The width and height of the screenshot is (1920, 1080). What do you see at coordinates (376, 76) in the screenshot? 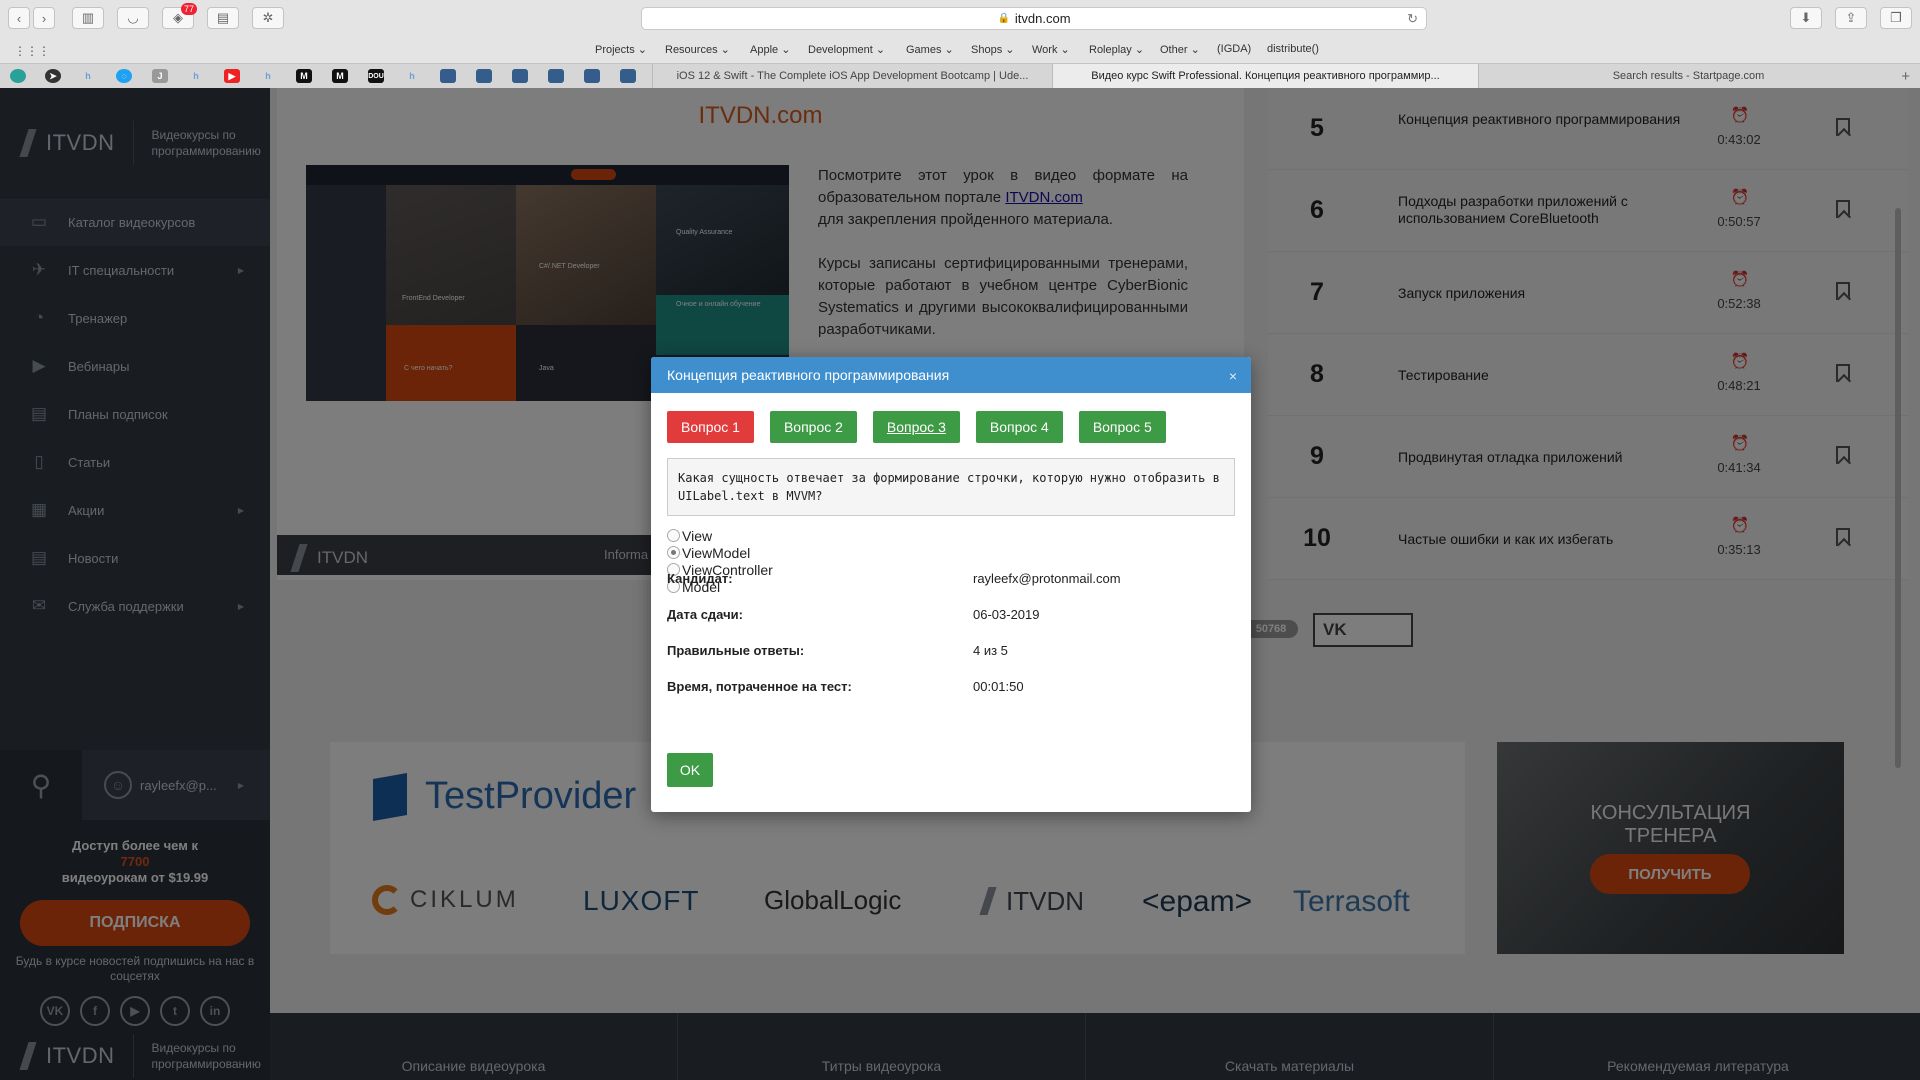
I see `pinned-tab: DOU` at bounding box center [376, 76].